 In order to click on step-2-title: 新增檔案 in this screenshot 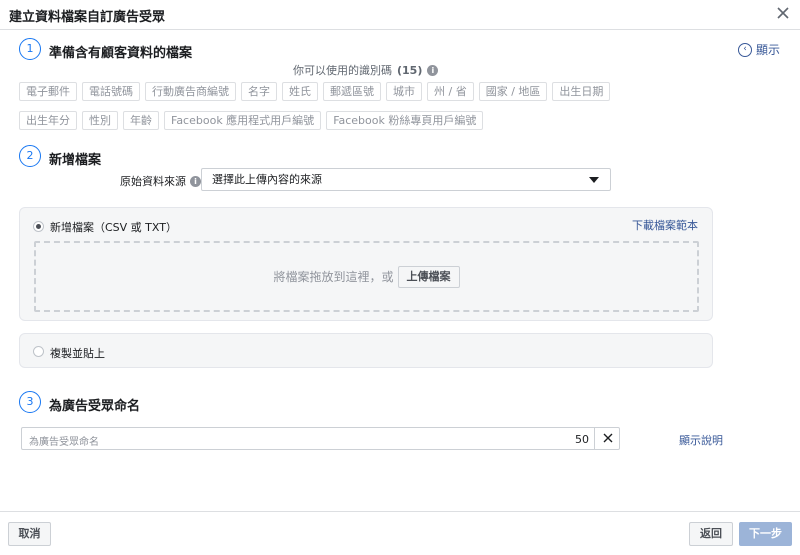, I will do `click(75, 160)`.